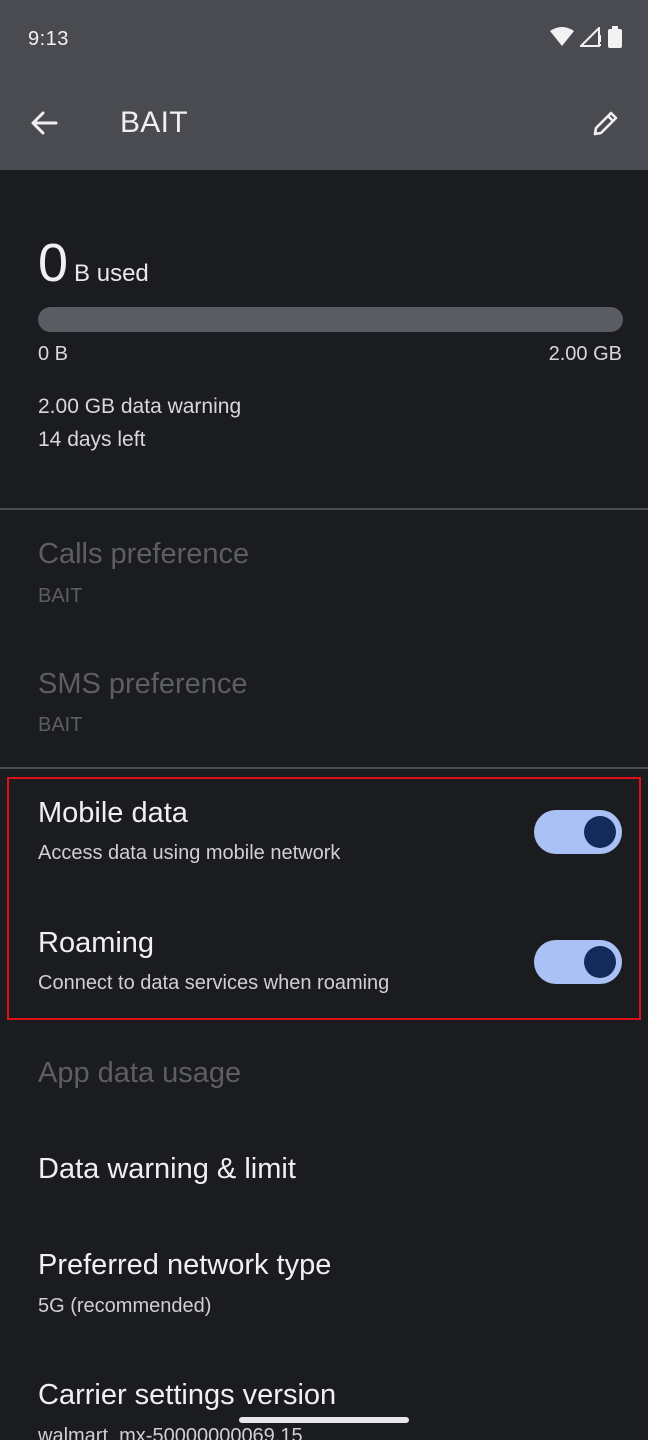 This screenshot has height=1440, width=648. Describe the element at coordinates (96, 943) in the screenshot. I see `roaming-title: Roaming` at that location.